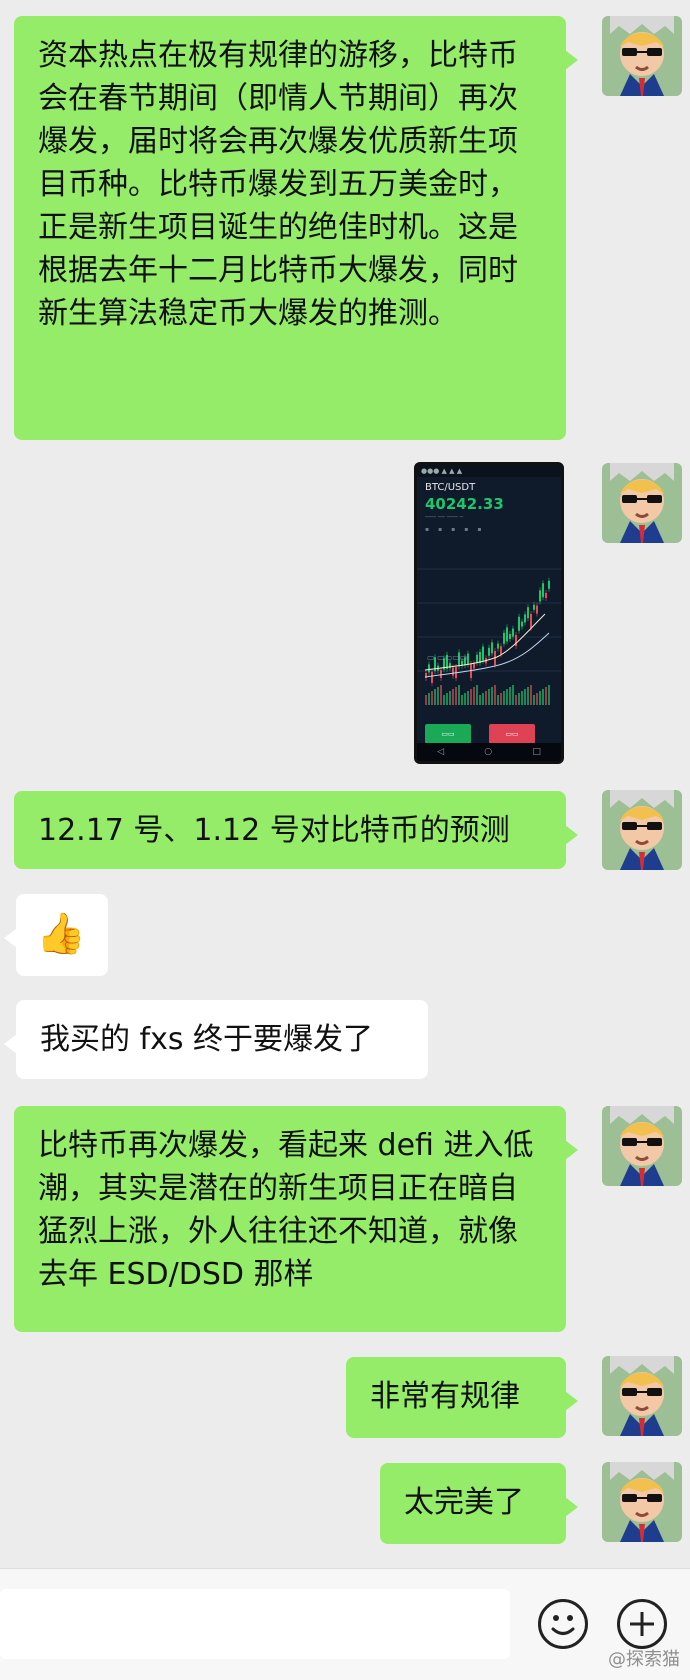  I want to click on message-bubble: 非常有规律, so click(462, 1397).